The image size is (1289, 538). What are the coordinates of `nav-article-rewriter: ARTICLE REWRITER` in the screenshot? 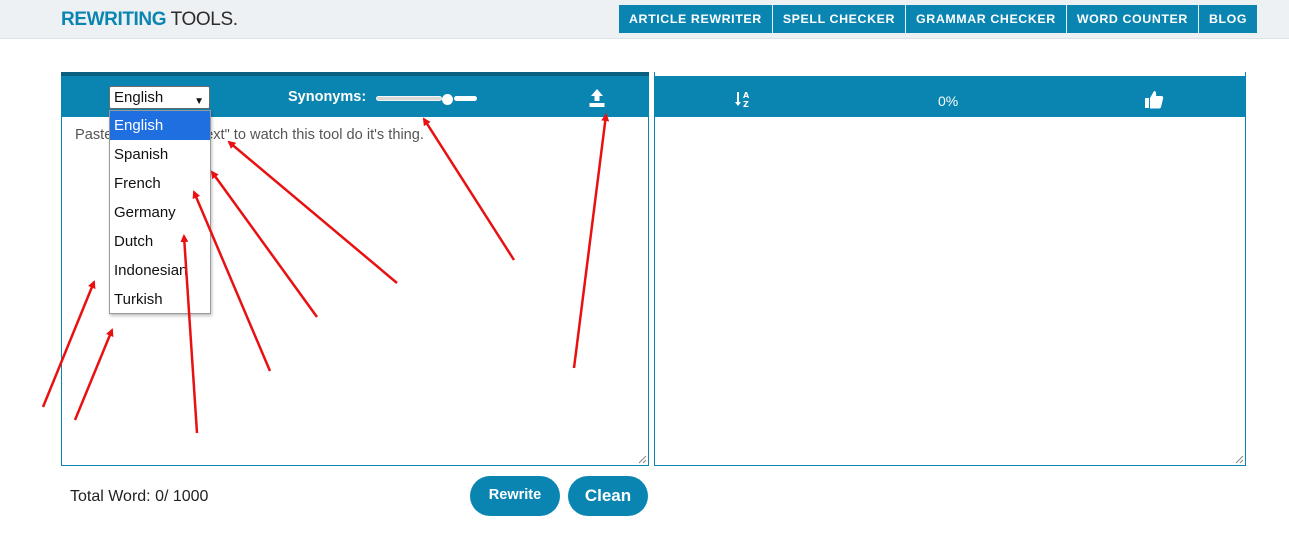 It's located at (696, 19).